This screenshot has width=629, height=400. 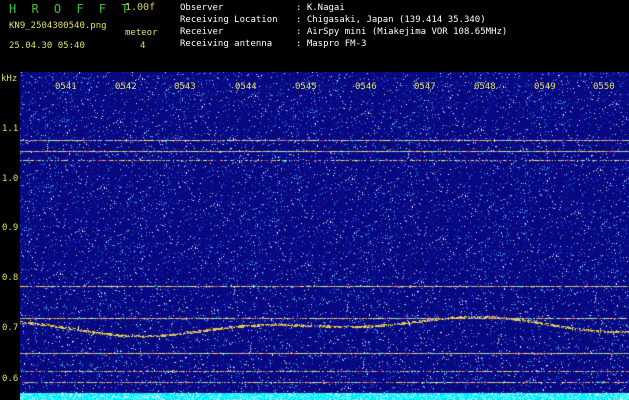 I want to click on time-tick: 0541, so click(x=66, y=87).